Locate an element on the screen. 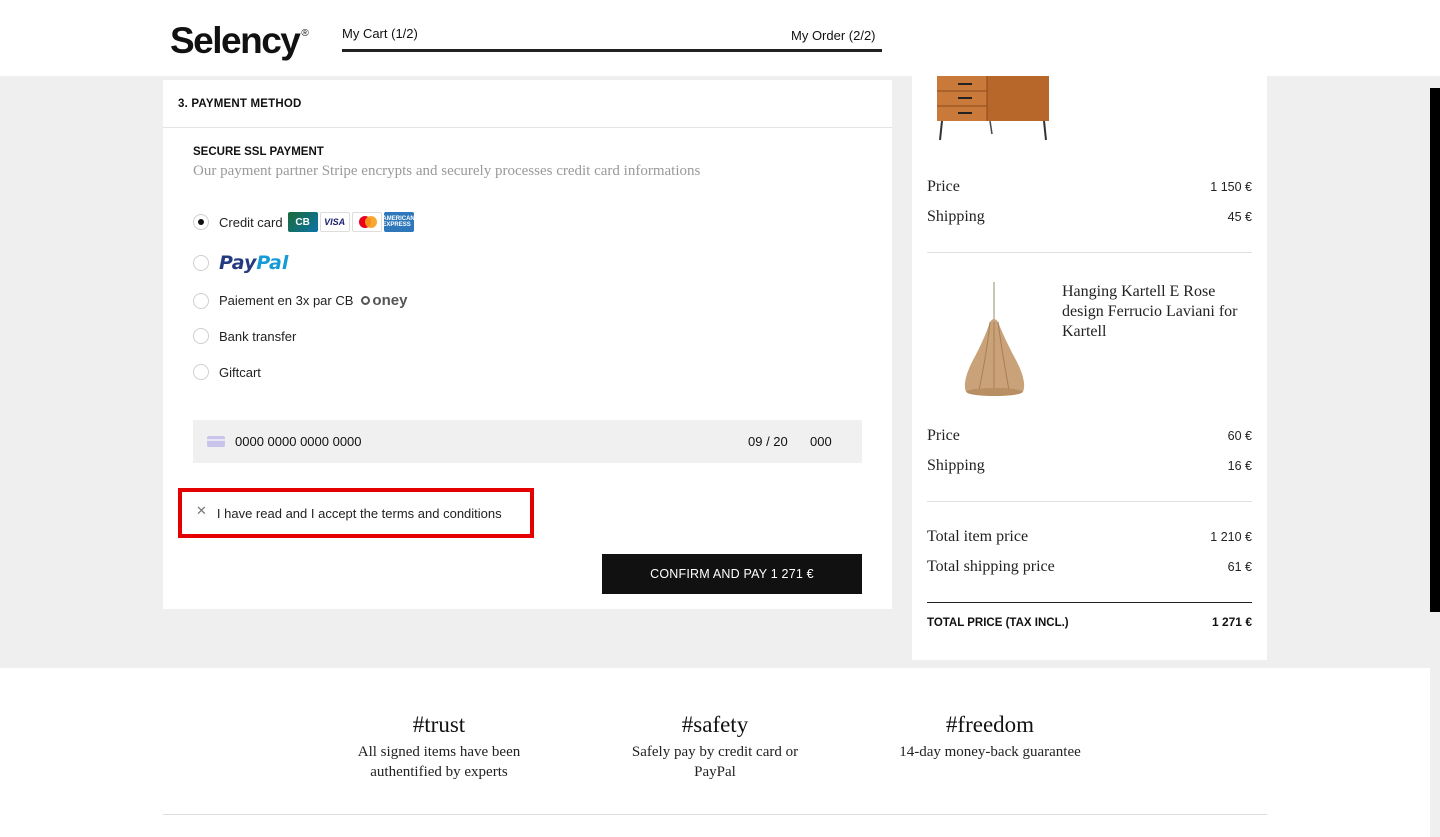  option-label: Giftcart is located at coordinates (240, 372).